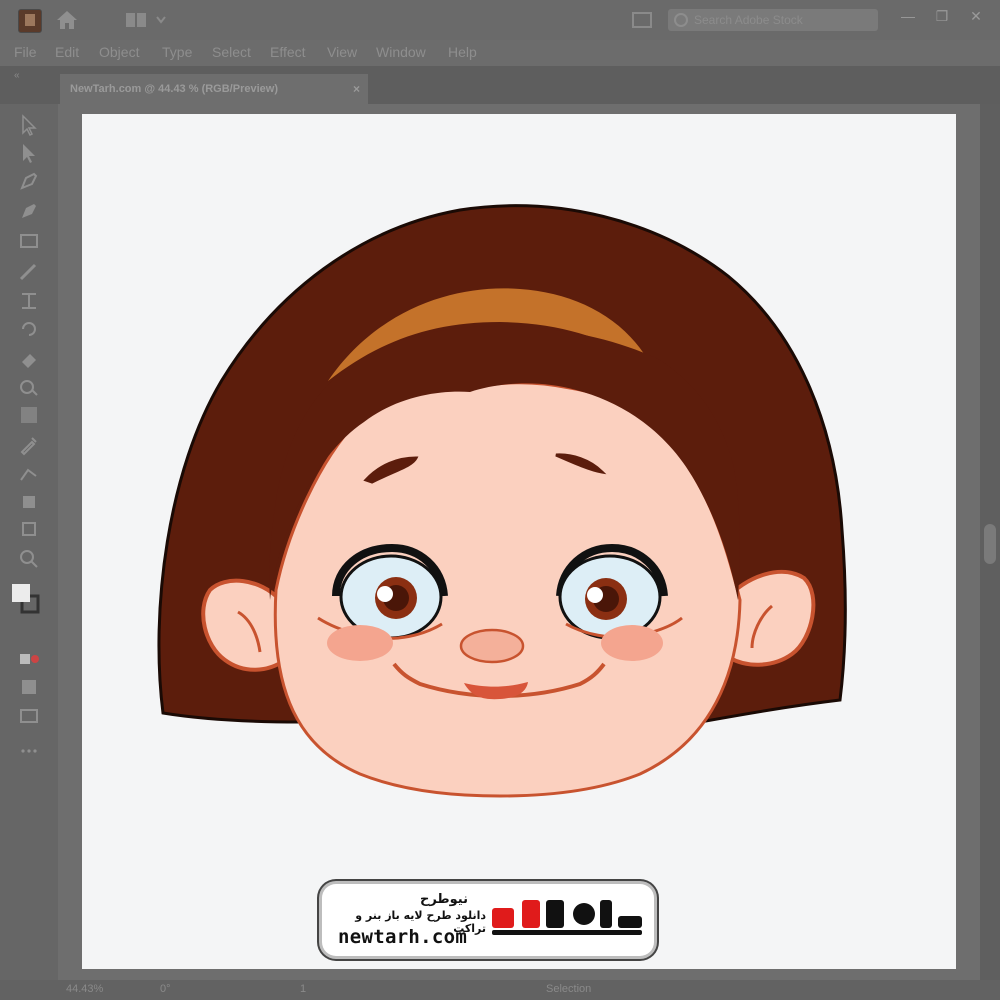 This screenshot has height=1000, width=1000. Describe the element at coordinates (360, 643) in the screenshot. I see `left-cheek` at that location.